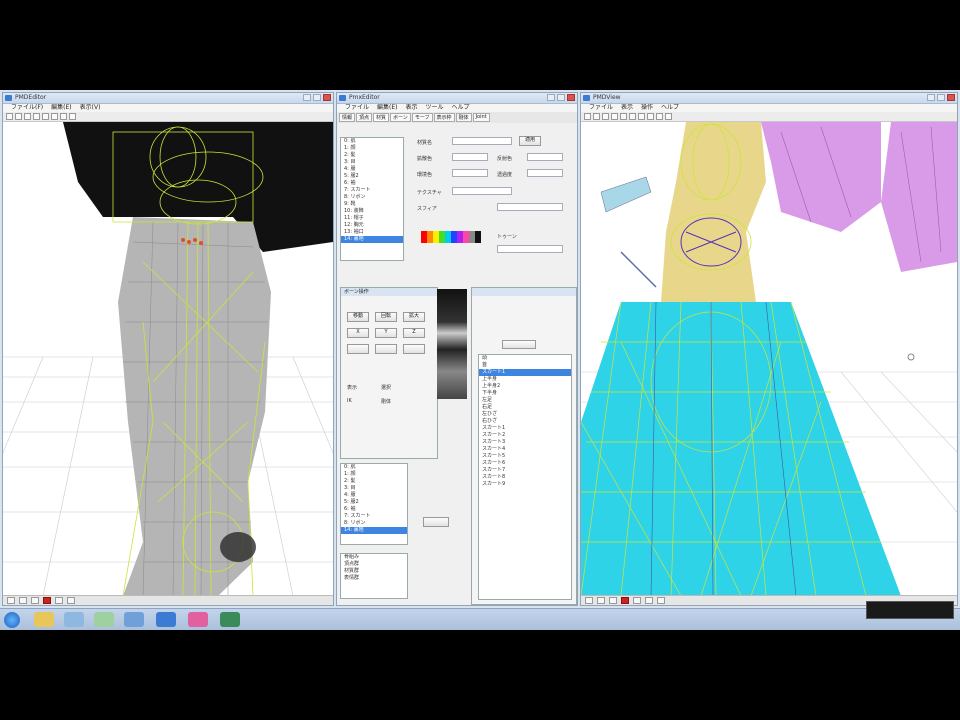 The height and width of the screenshot is (720, 960). Describe the element at coordinates (400, 117) in the screenshot. I see `tab-bone: ボーン` at that location.